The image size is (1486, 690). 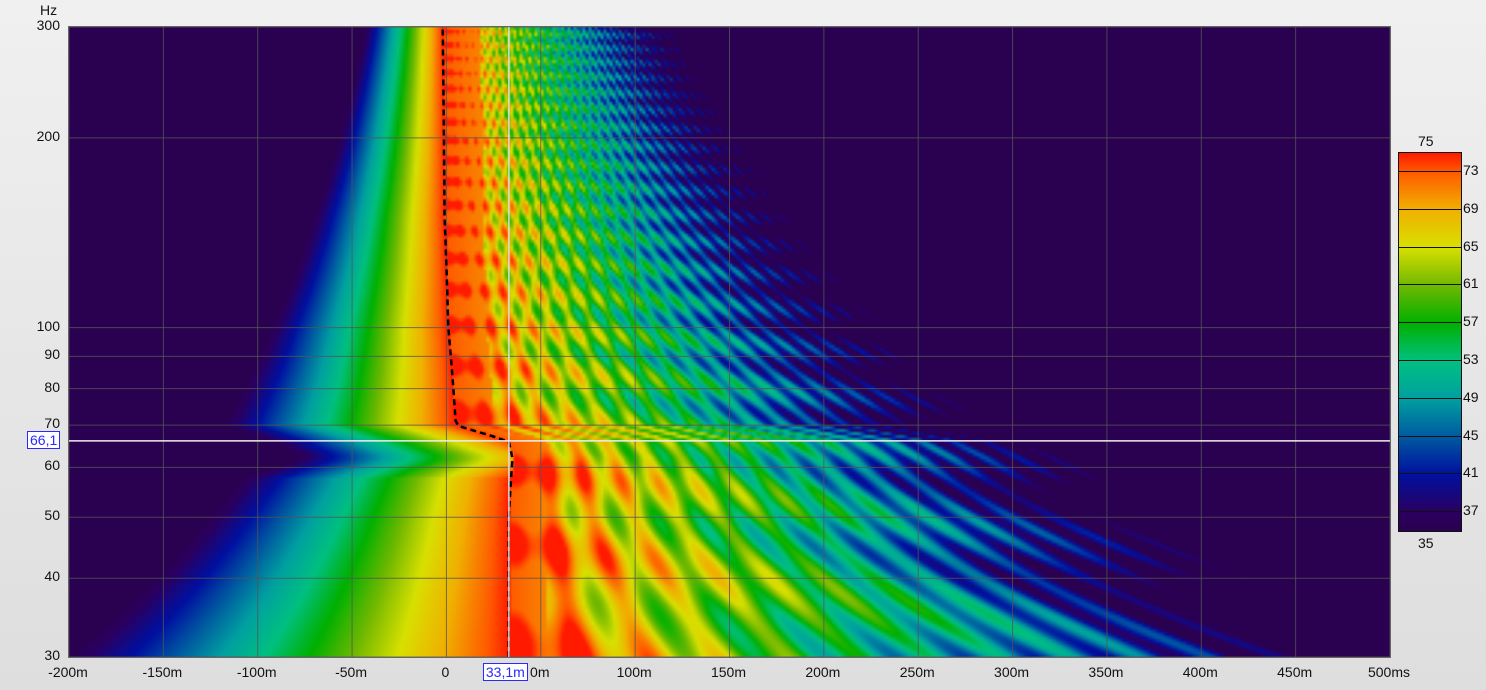 I want to click on x-tick-label: 0, so click(x=445, y=672).